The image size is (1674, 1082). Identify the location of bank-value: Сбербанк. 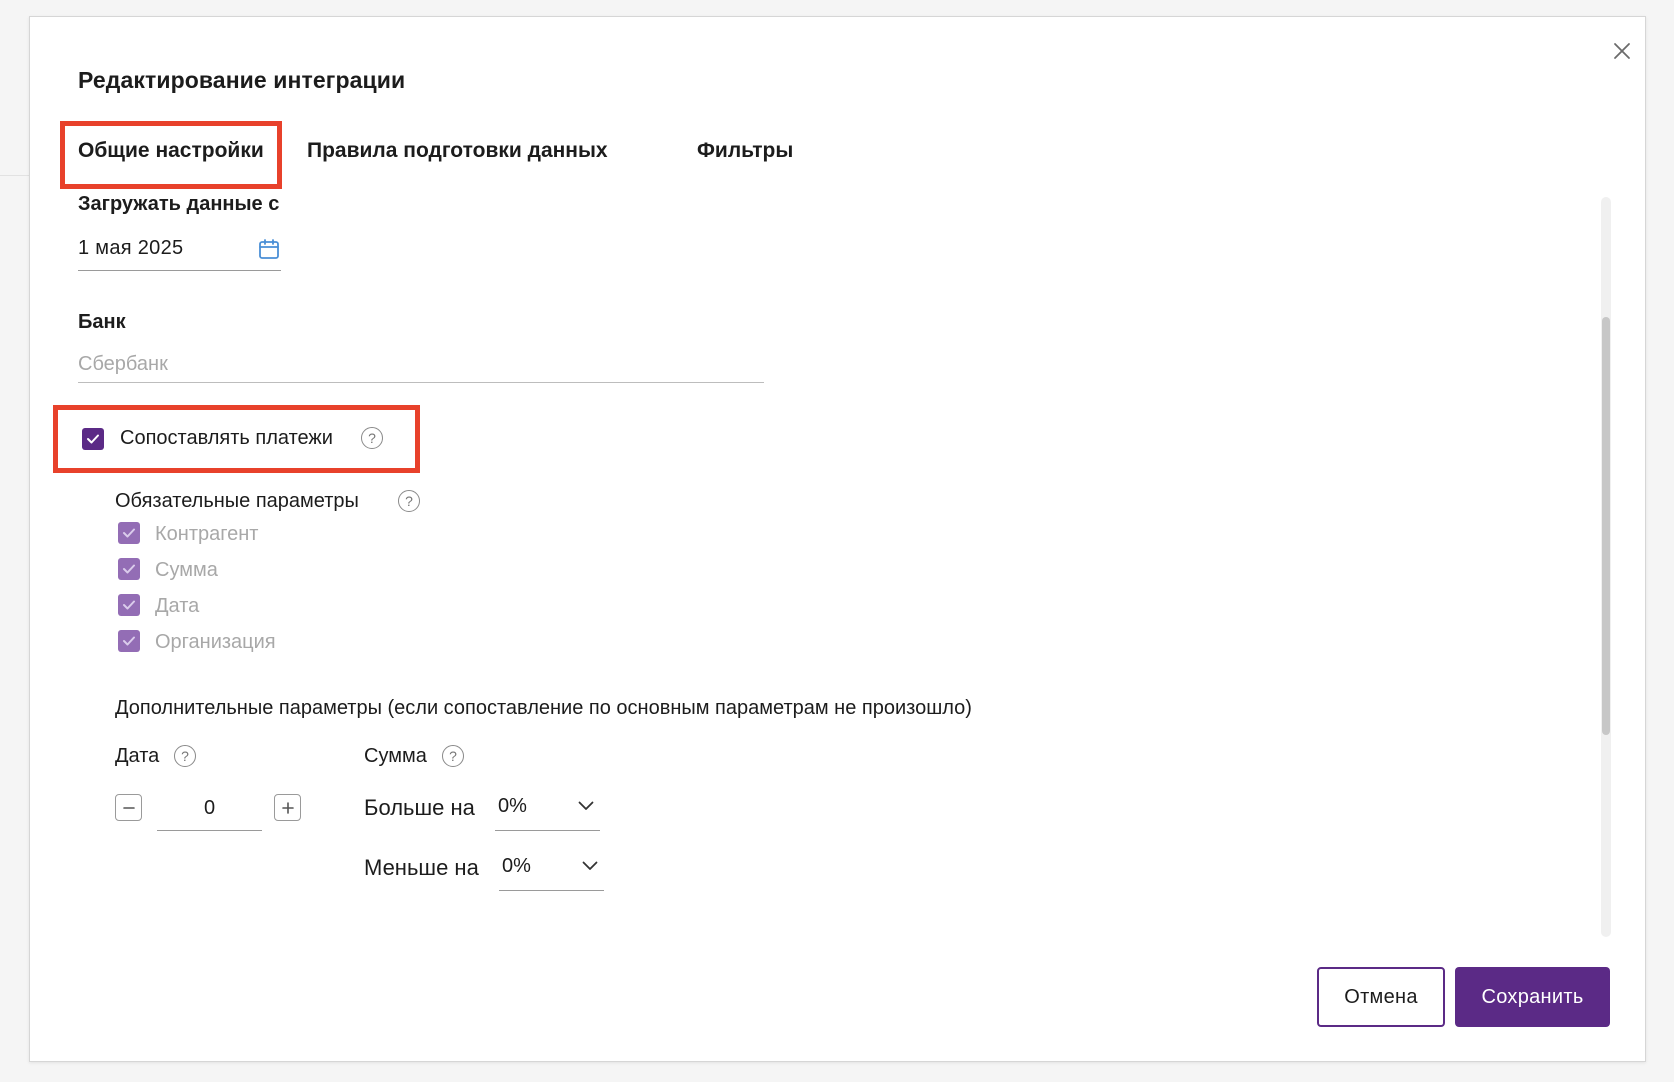
(123, 364).